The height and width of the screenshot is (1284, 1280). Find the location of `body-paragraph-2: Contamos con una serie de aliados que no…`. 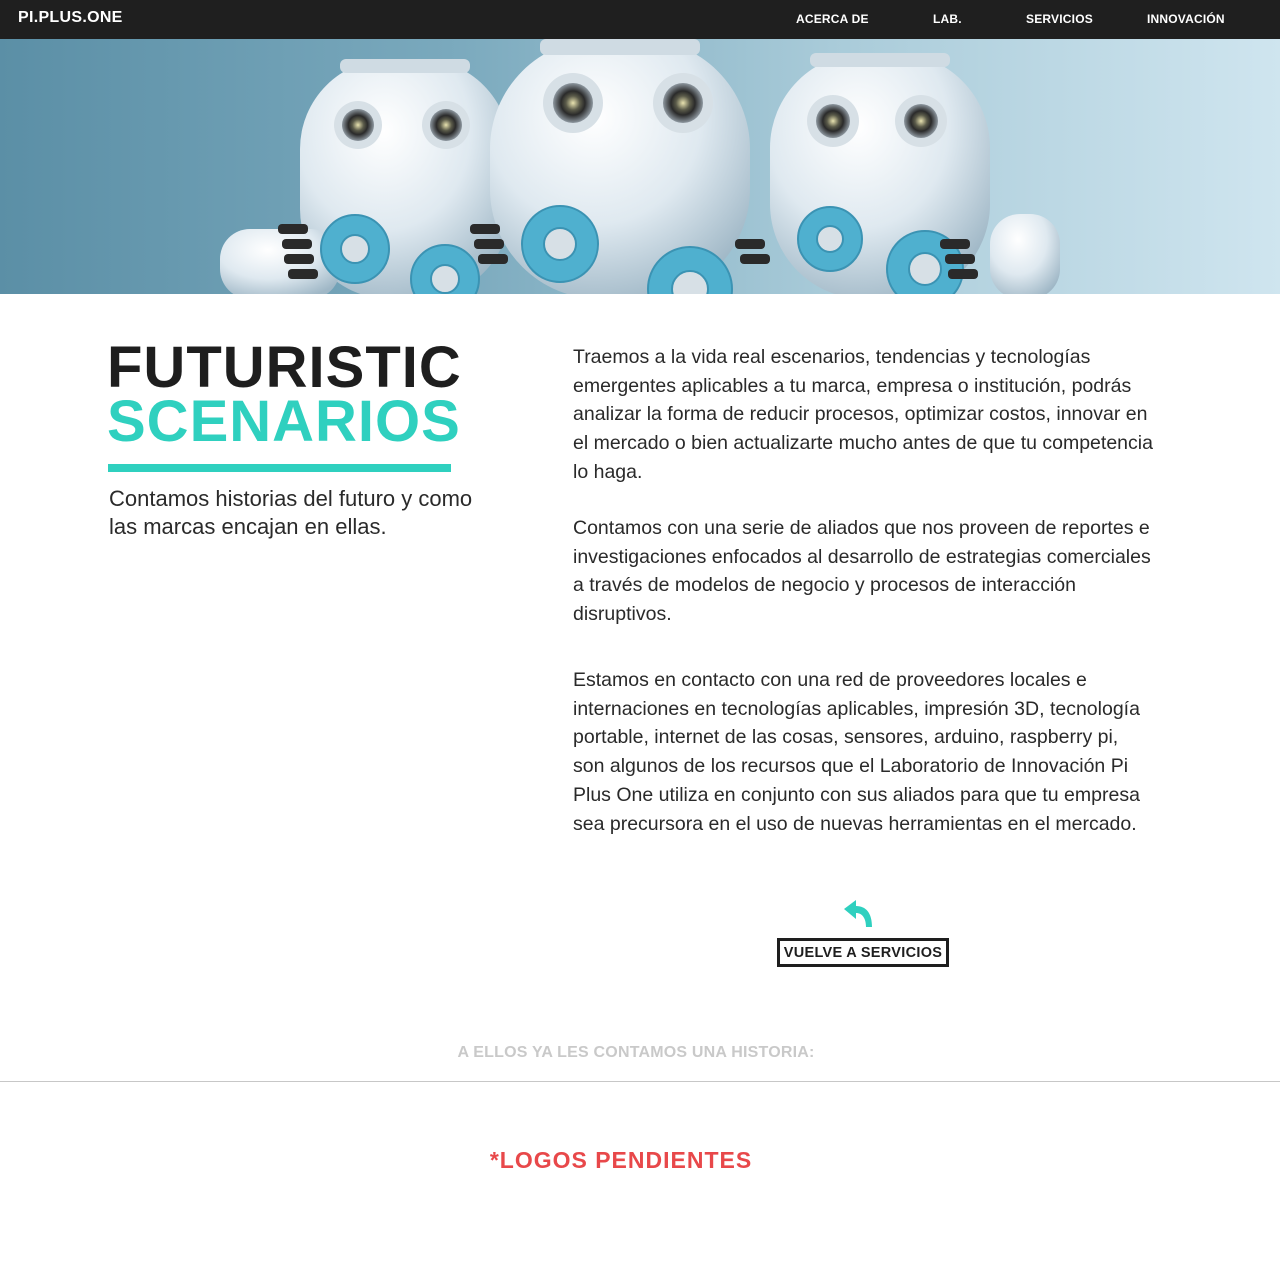

body-paragraph-2: Contamos con una serie de aliados que no… is located at coordinates (862, 571).